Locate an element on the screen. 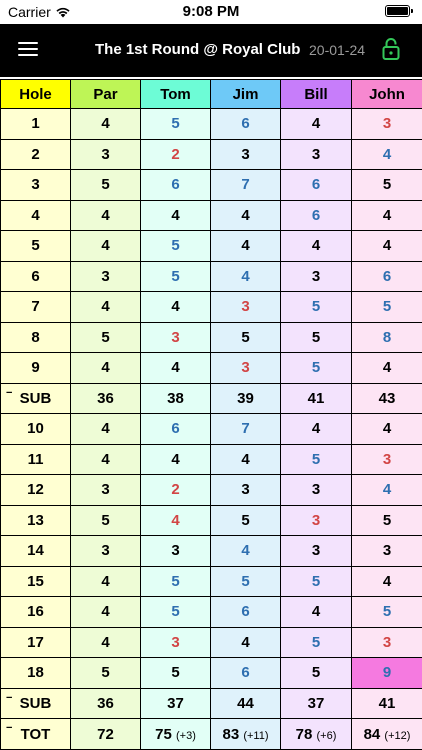 The height and width of the screenshot is (750, 422). header-par: Par is located at coordinates (105, 94).